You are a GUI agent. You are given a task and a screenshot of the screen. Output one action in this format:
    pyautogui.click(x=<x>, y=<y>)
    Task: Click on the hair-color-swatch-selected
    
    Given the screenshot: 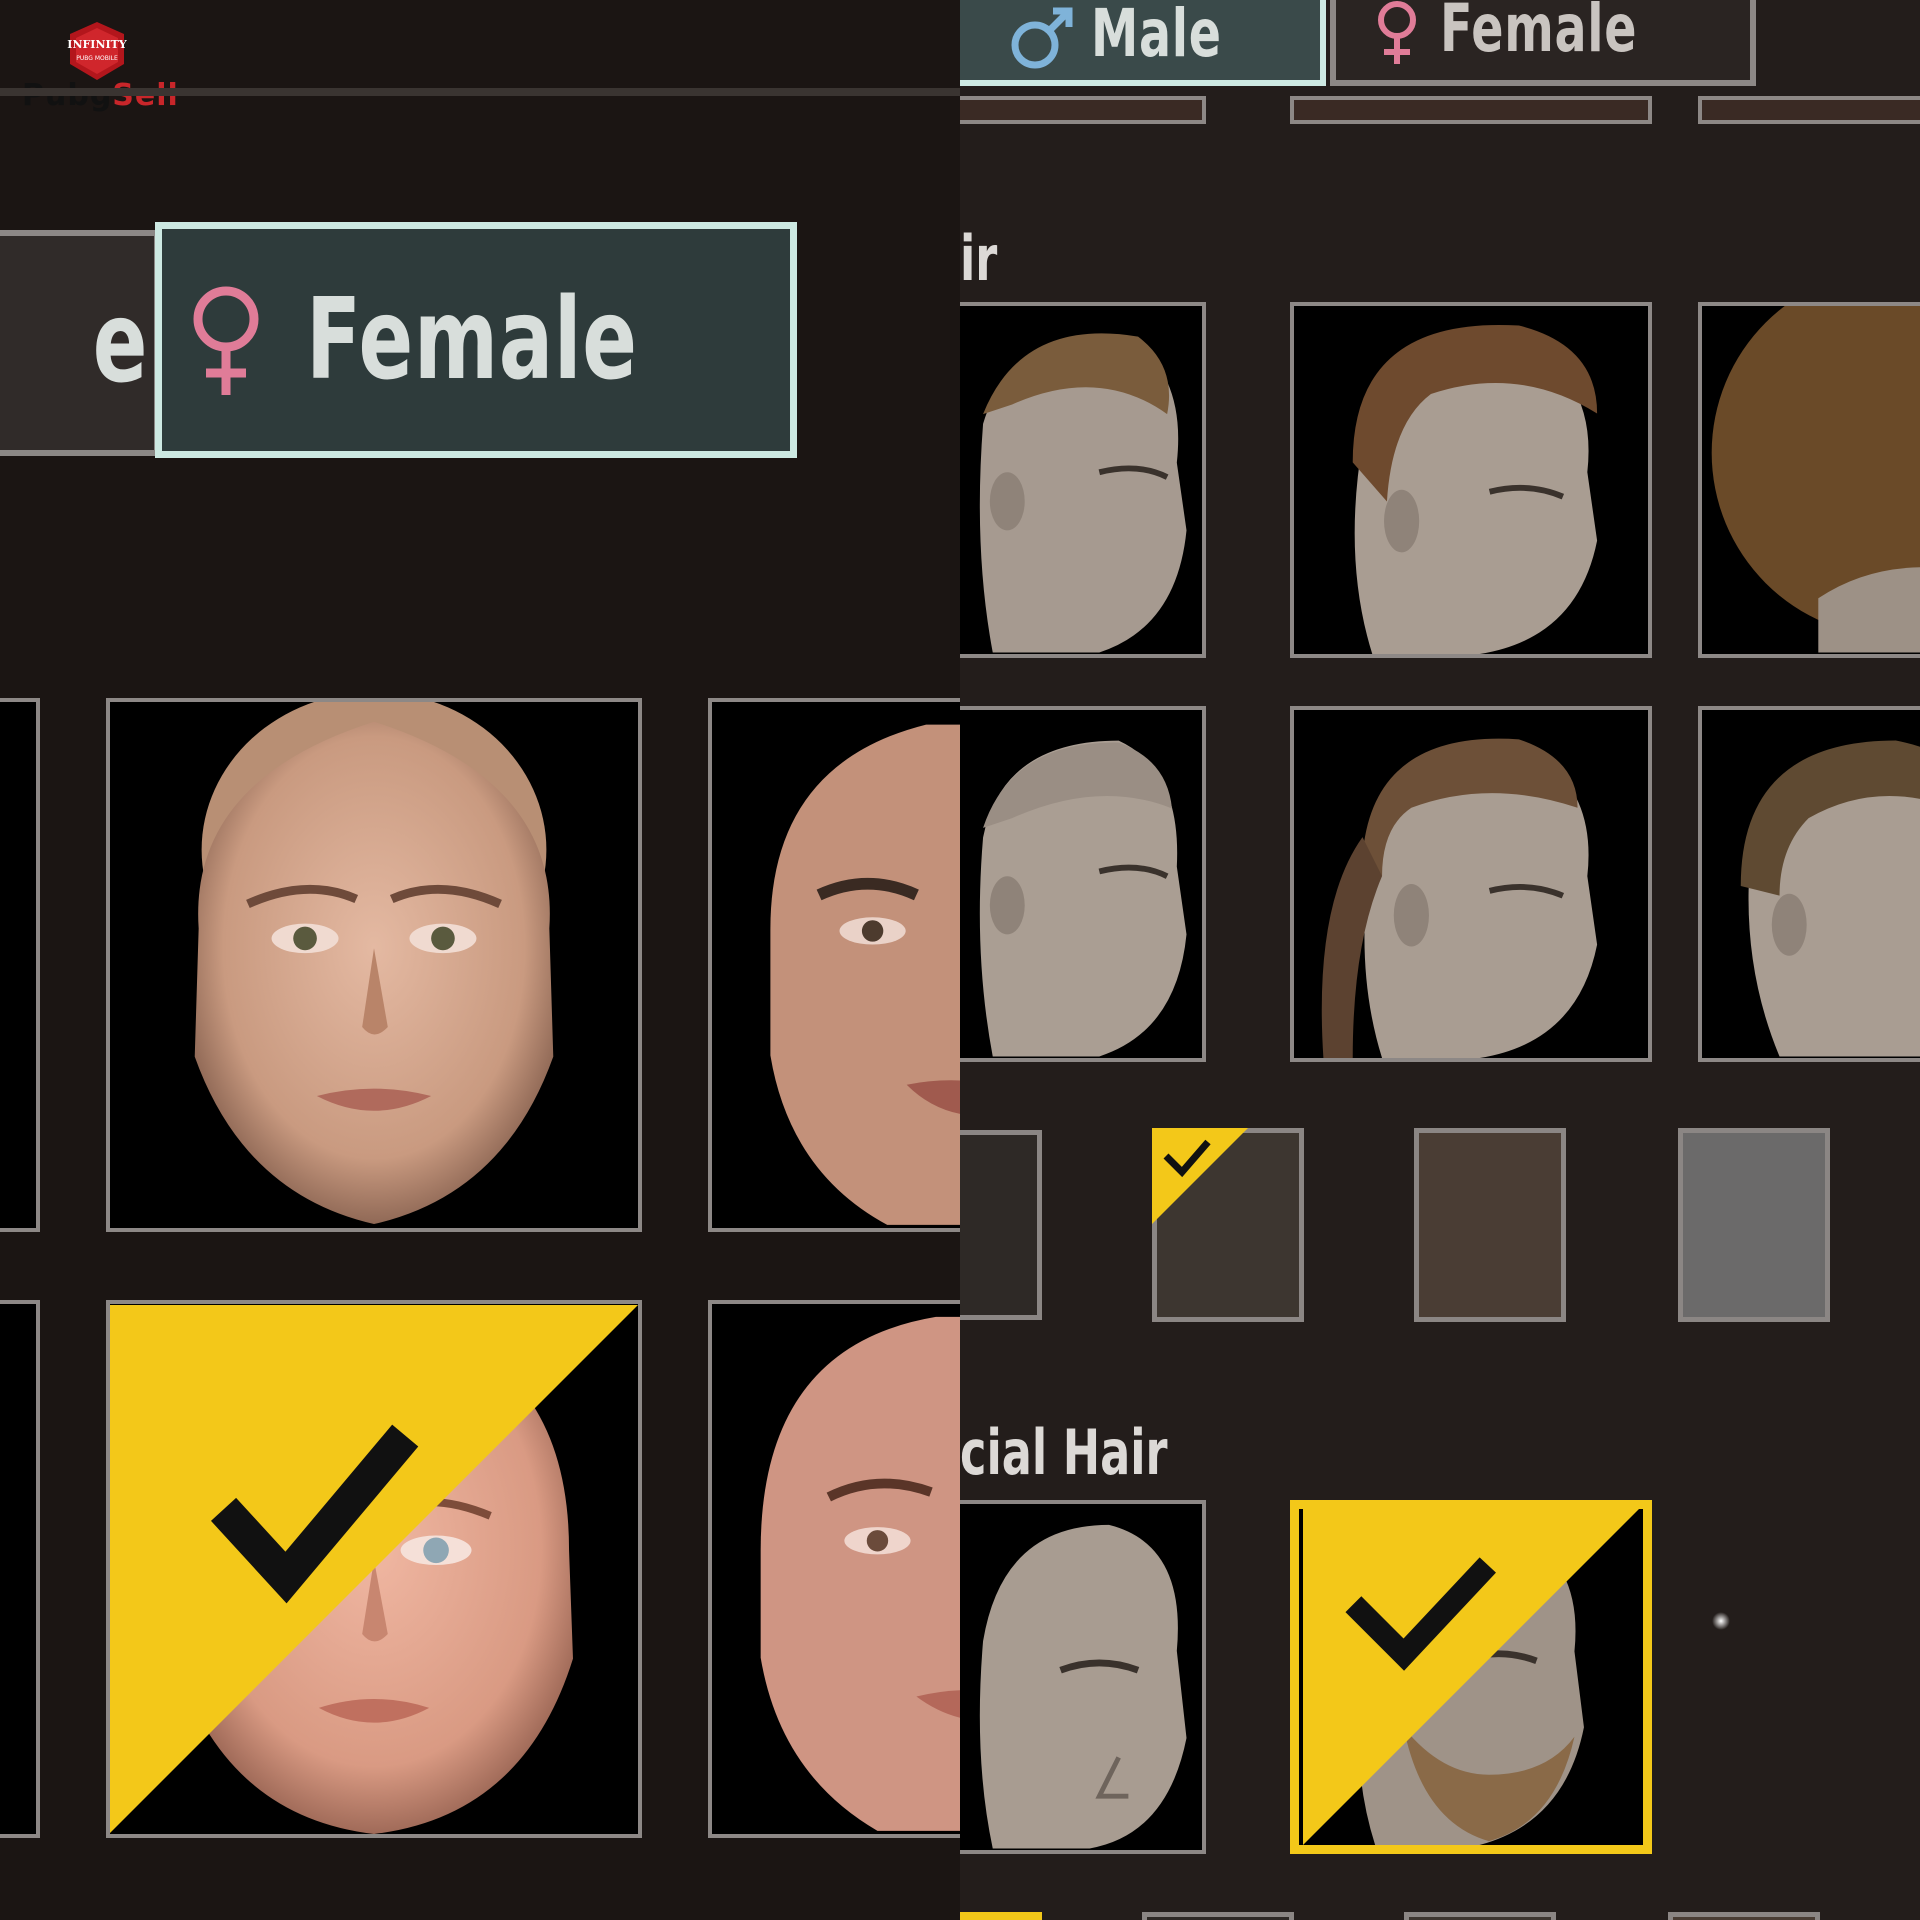 What is the action you would take?
    pyautogui.click(x=1228, y=1225)
    